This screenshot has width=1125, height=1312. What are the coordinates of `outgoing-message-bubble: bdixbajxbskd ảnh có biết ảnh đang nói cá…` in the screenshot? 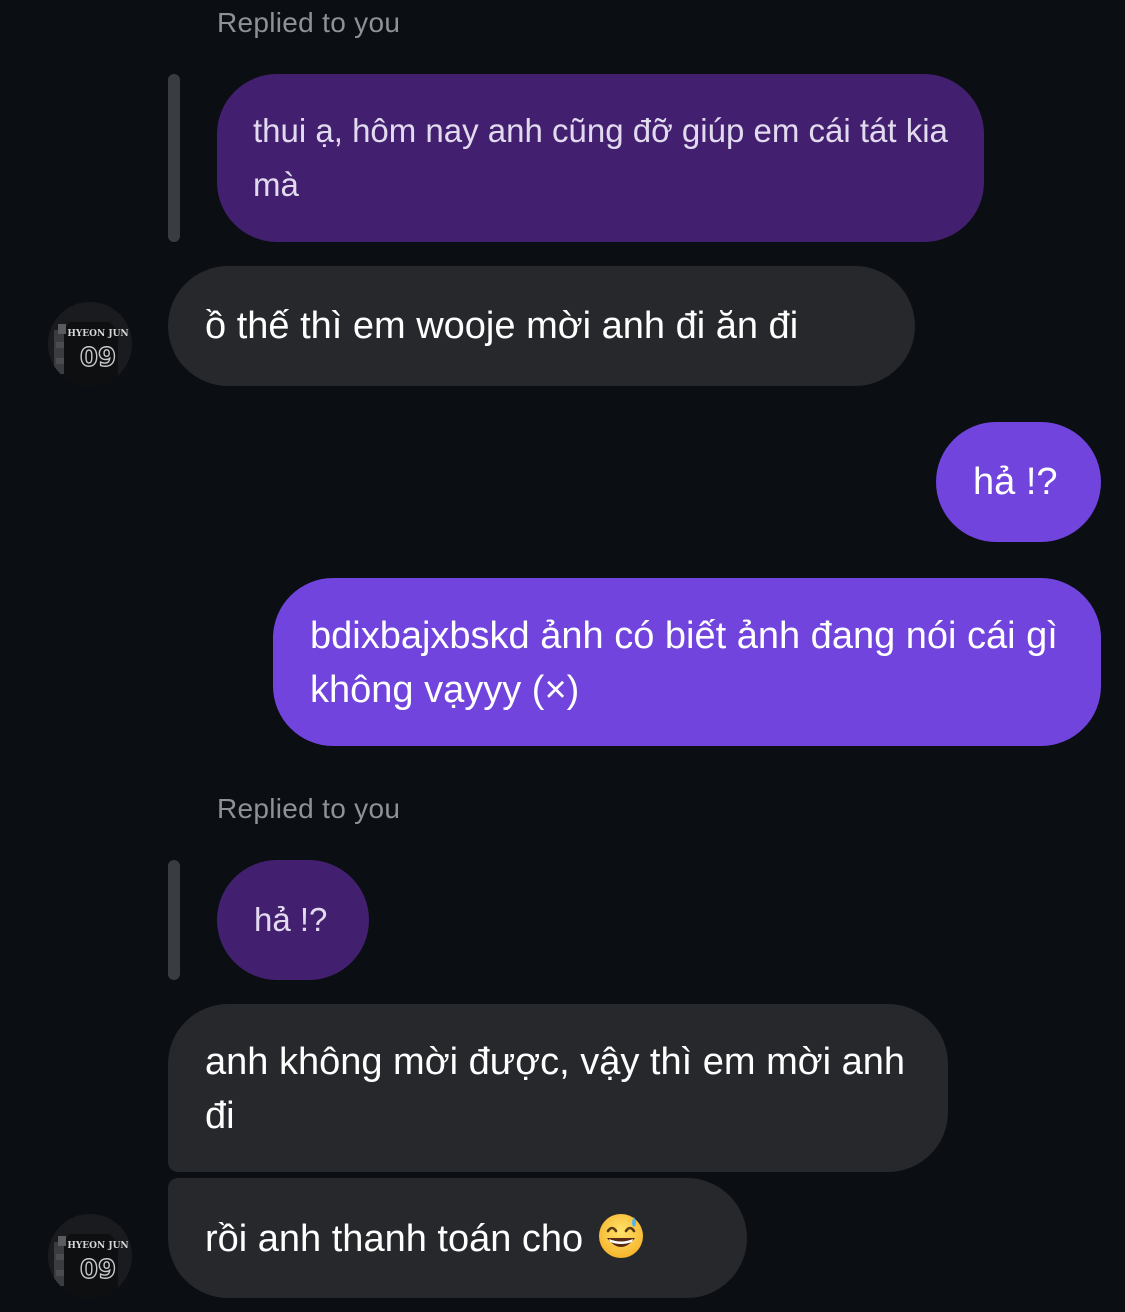 It's located at (687, 662).